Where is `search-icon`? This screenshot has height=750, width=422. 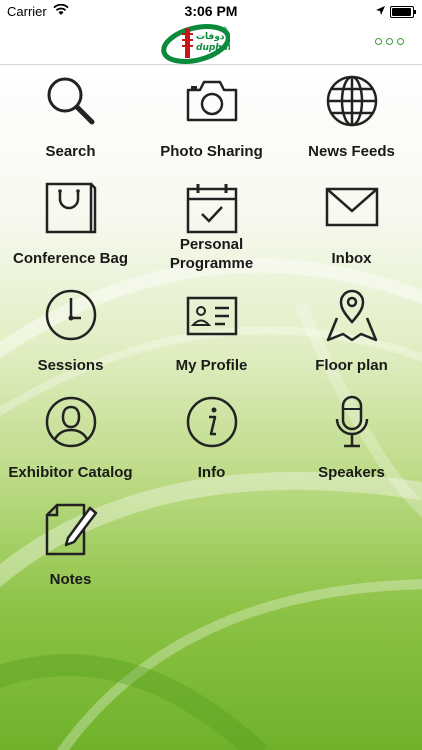 search-icon is located at coordinates (71, 101).